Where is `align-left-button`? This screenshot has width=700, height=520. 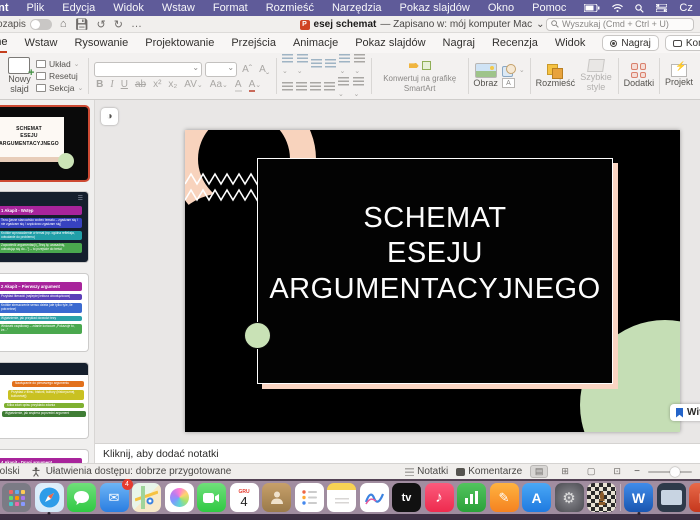 align-left-button is located at coordinates (287, 87).